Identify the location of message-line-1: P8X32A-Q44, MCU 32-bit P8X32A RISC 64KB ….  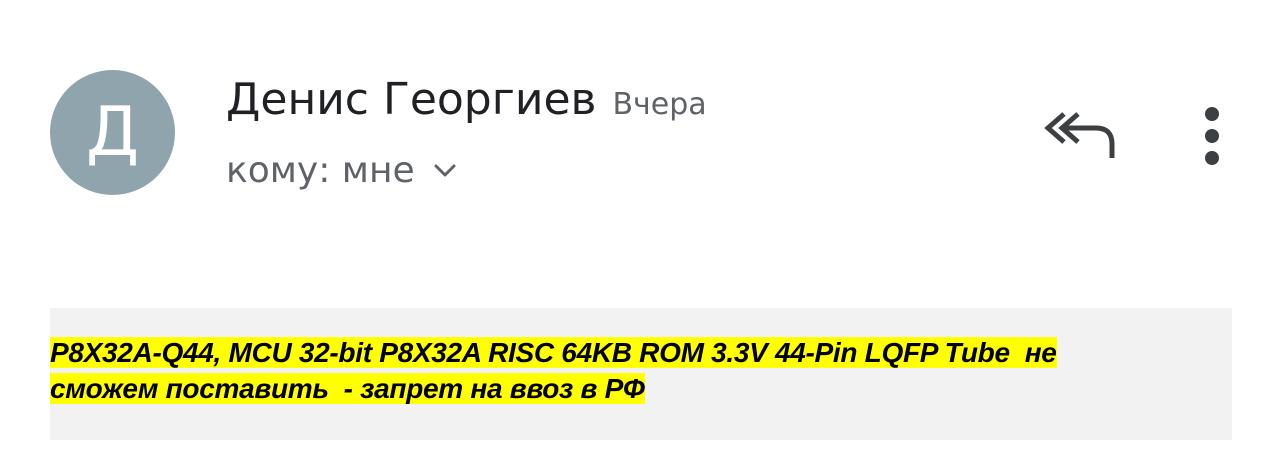
(553, 352).